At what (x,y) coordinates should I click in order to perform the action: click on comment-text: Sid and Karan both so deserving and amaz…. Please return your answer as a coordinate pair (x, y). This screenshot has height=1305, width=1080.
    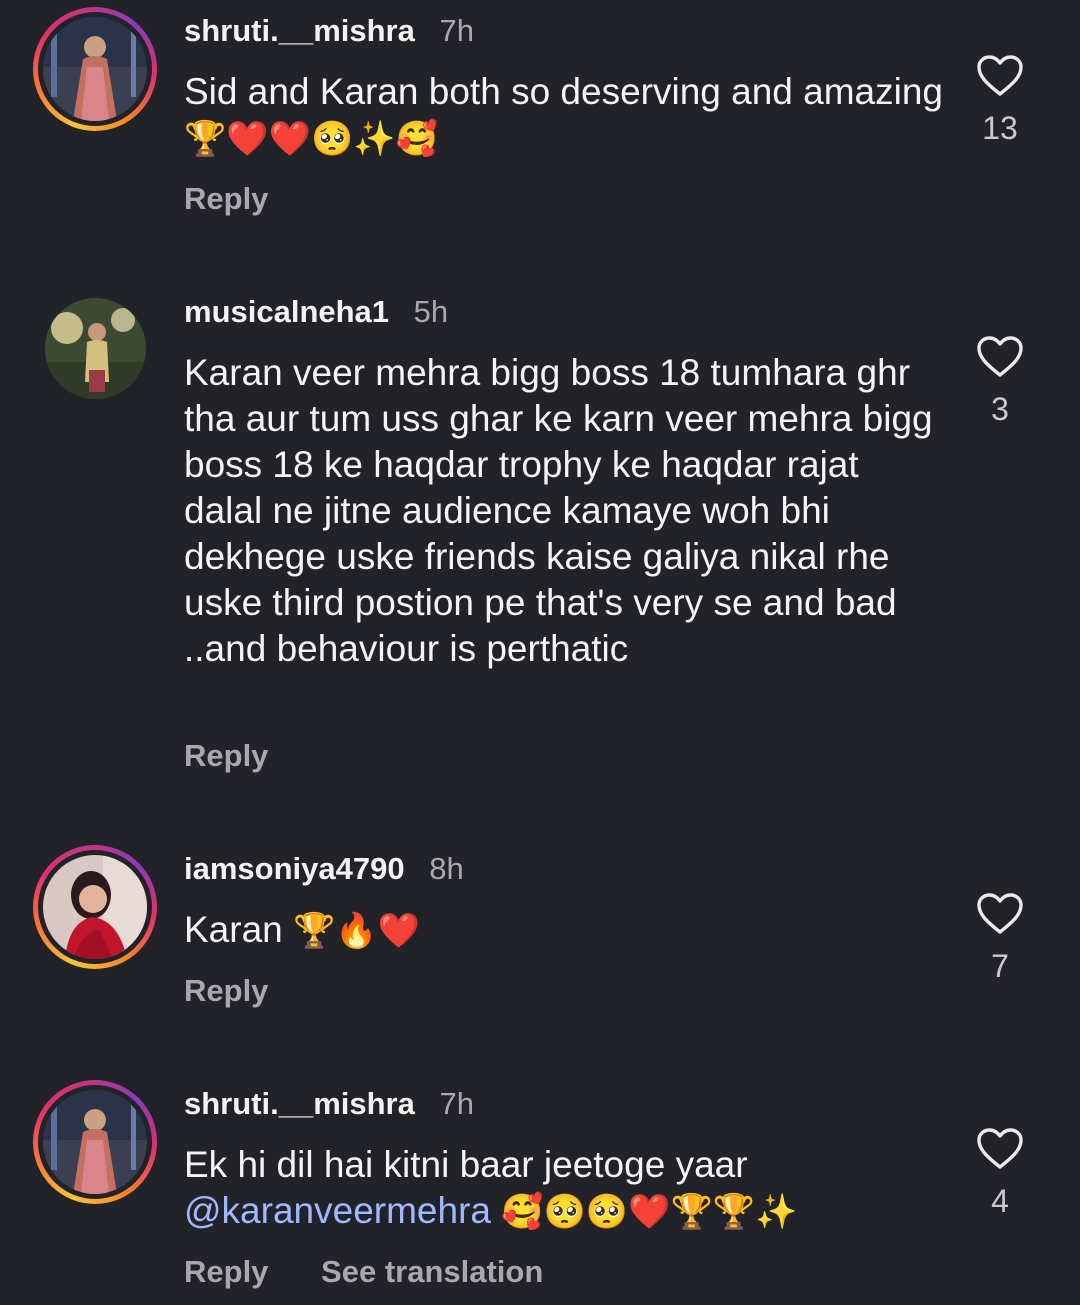
    Looking at the image, I should click on (564, 115).